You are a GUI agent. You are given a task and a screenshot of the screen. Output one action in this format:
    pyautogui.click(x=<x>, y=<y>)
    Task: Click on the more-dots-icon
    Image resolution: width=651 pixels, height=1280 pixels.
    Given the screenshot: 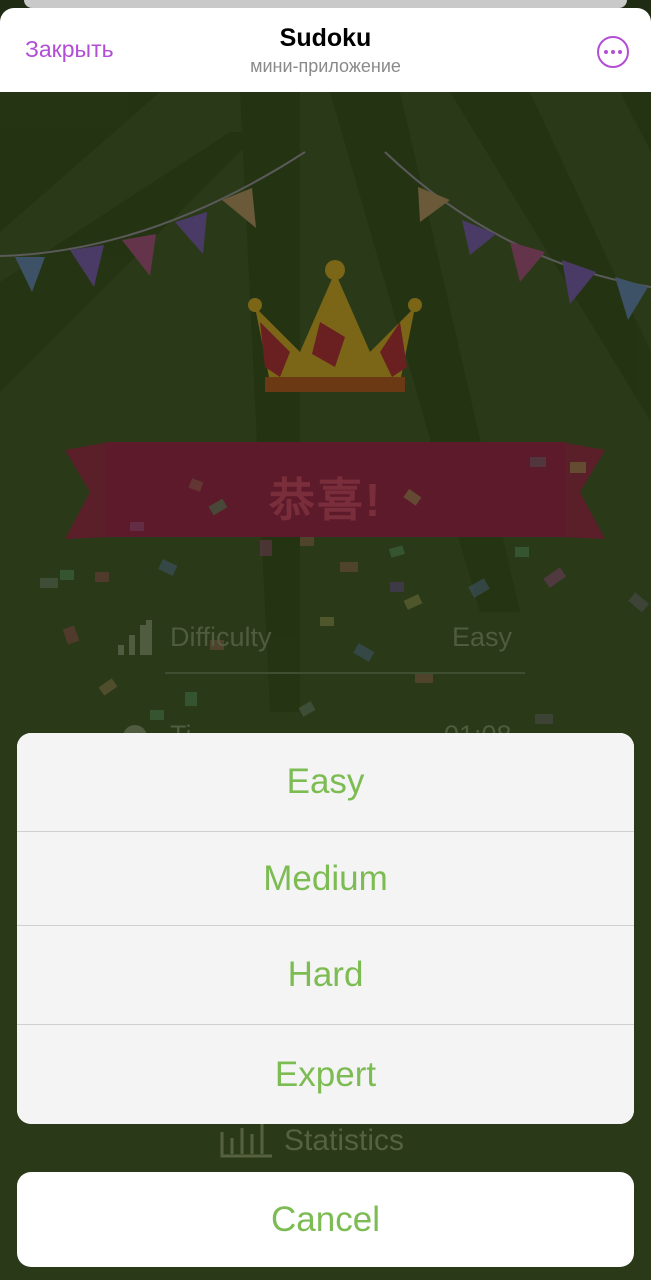 What is the action you would take?
    pyautogui.click(x=613, y=52)
    